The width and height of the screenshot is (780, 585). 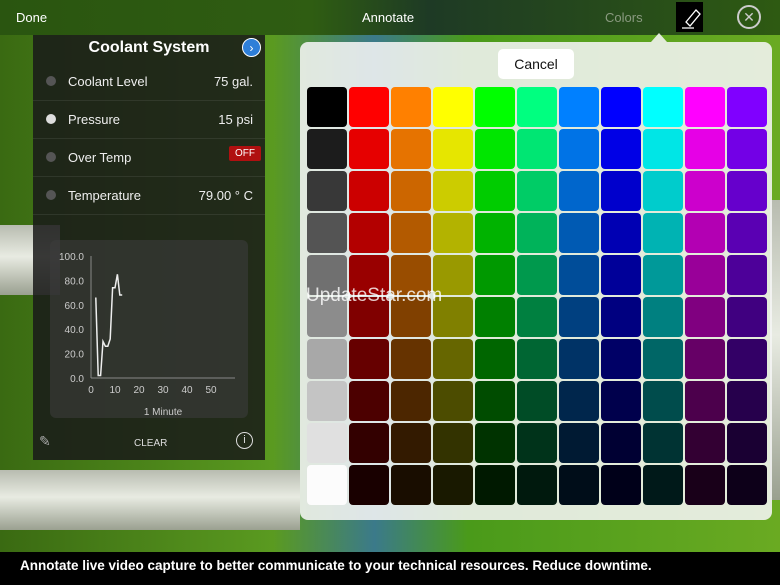 What do you see at coordinates (624, 17) in the screenshot?
I see `colors-button: Colors` at bounding box center [624, 17].